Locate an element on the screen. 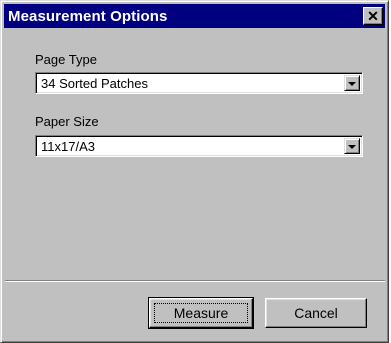  close-icon: ✕ is located at coordinates (373, 16).